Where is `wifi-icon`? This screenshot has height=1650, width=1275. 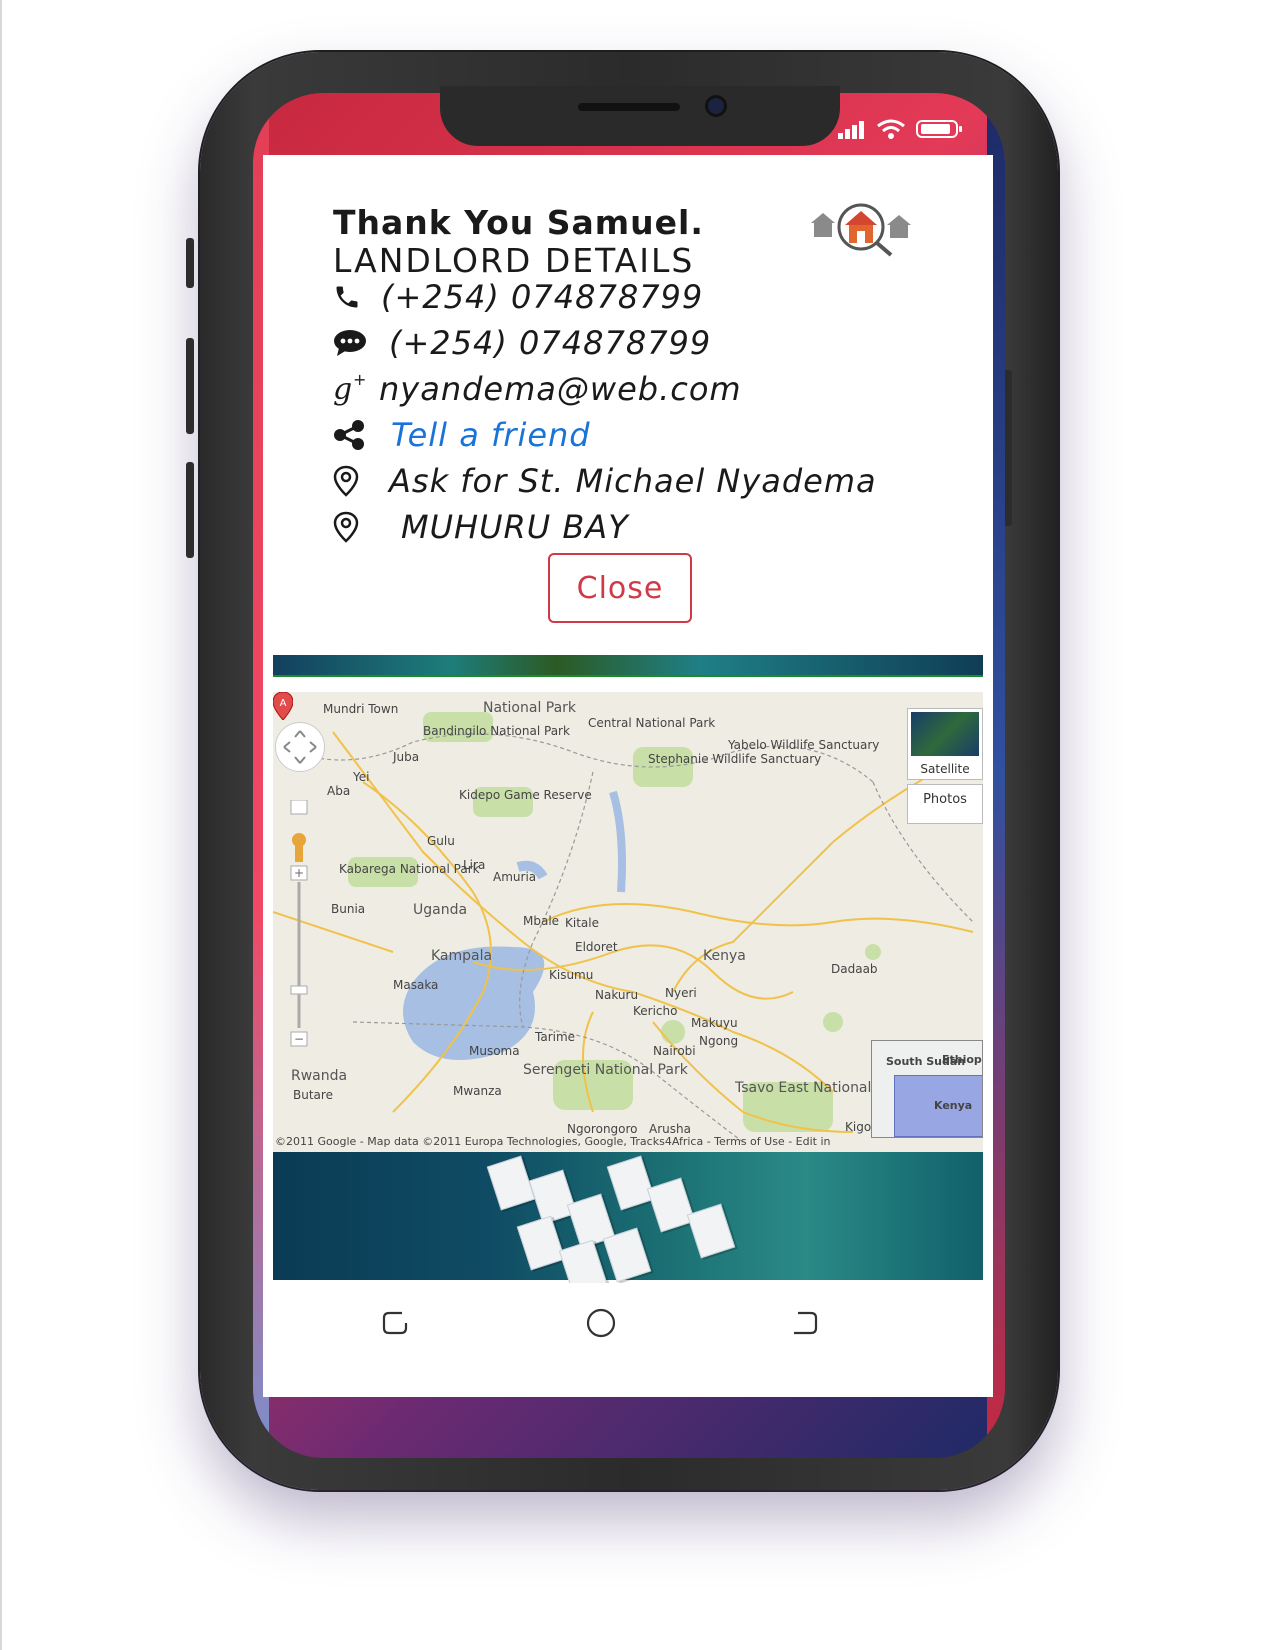
wifi-icon is located at coordinates (891, 129).